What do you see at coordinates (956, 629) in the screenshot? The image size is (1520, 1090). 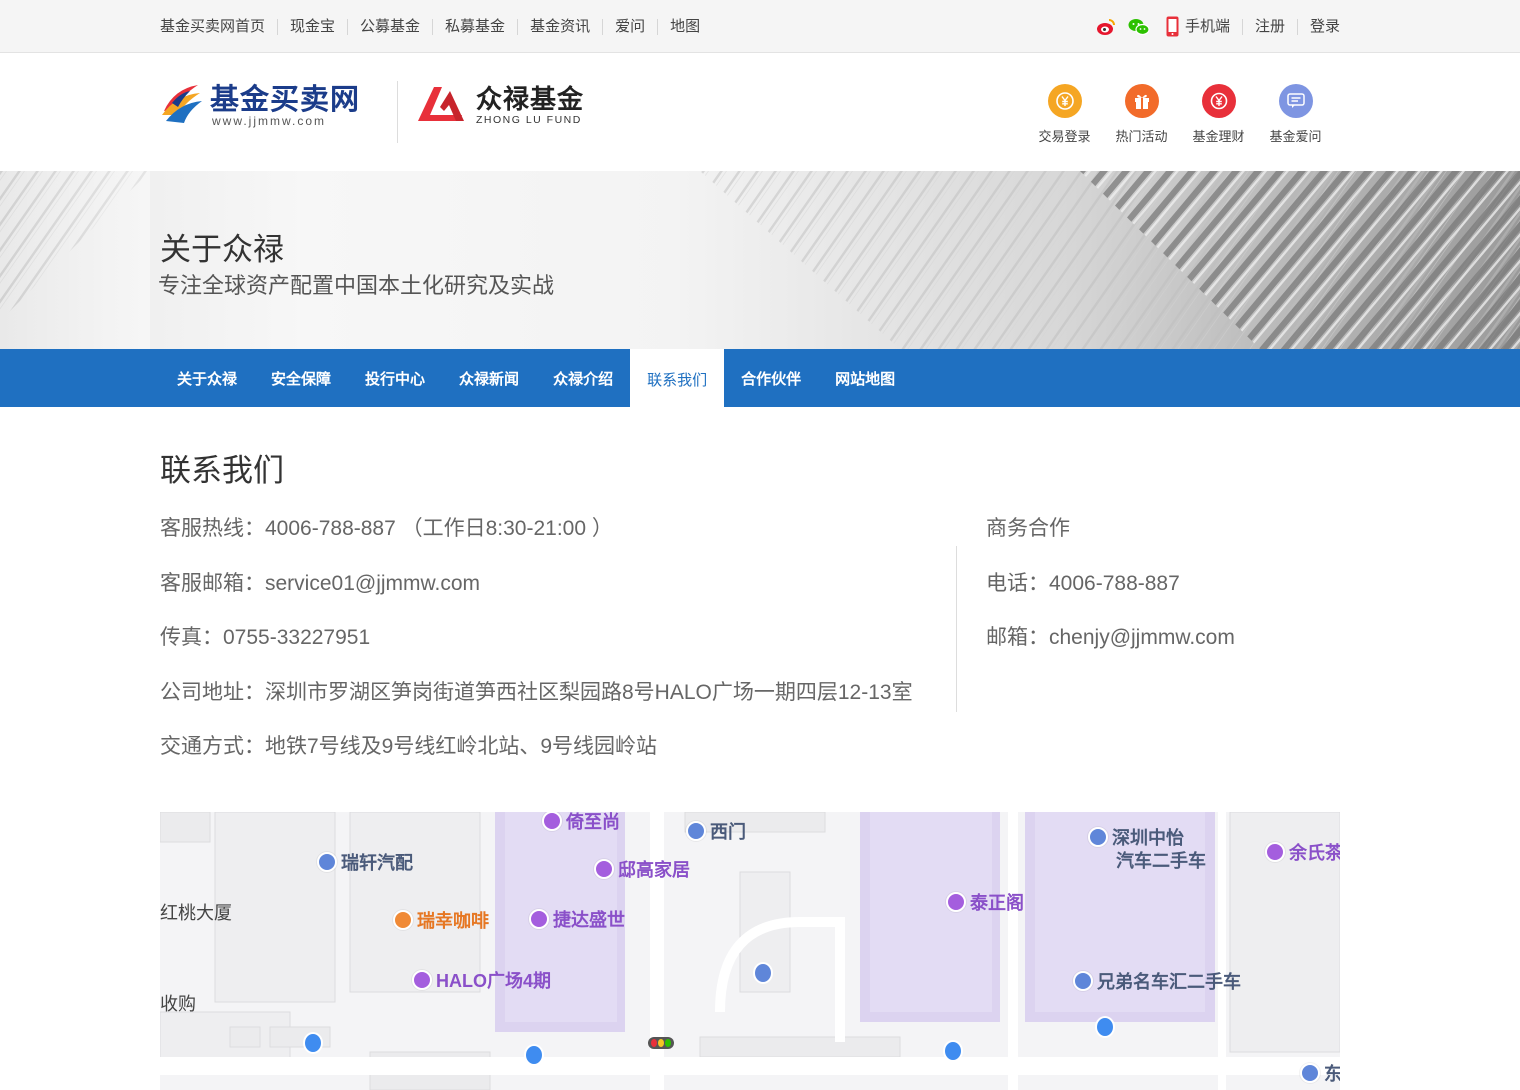 I see `contact-divider` at bounding box center [956, 629].